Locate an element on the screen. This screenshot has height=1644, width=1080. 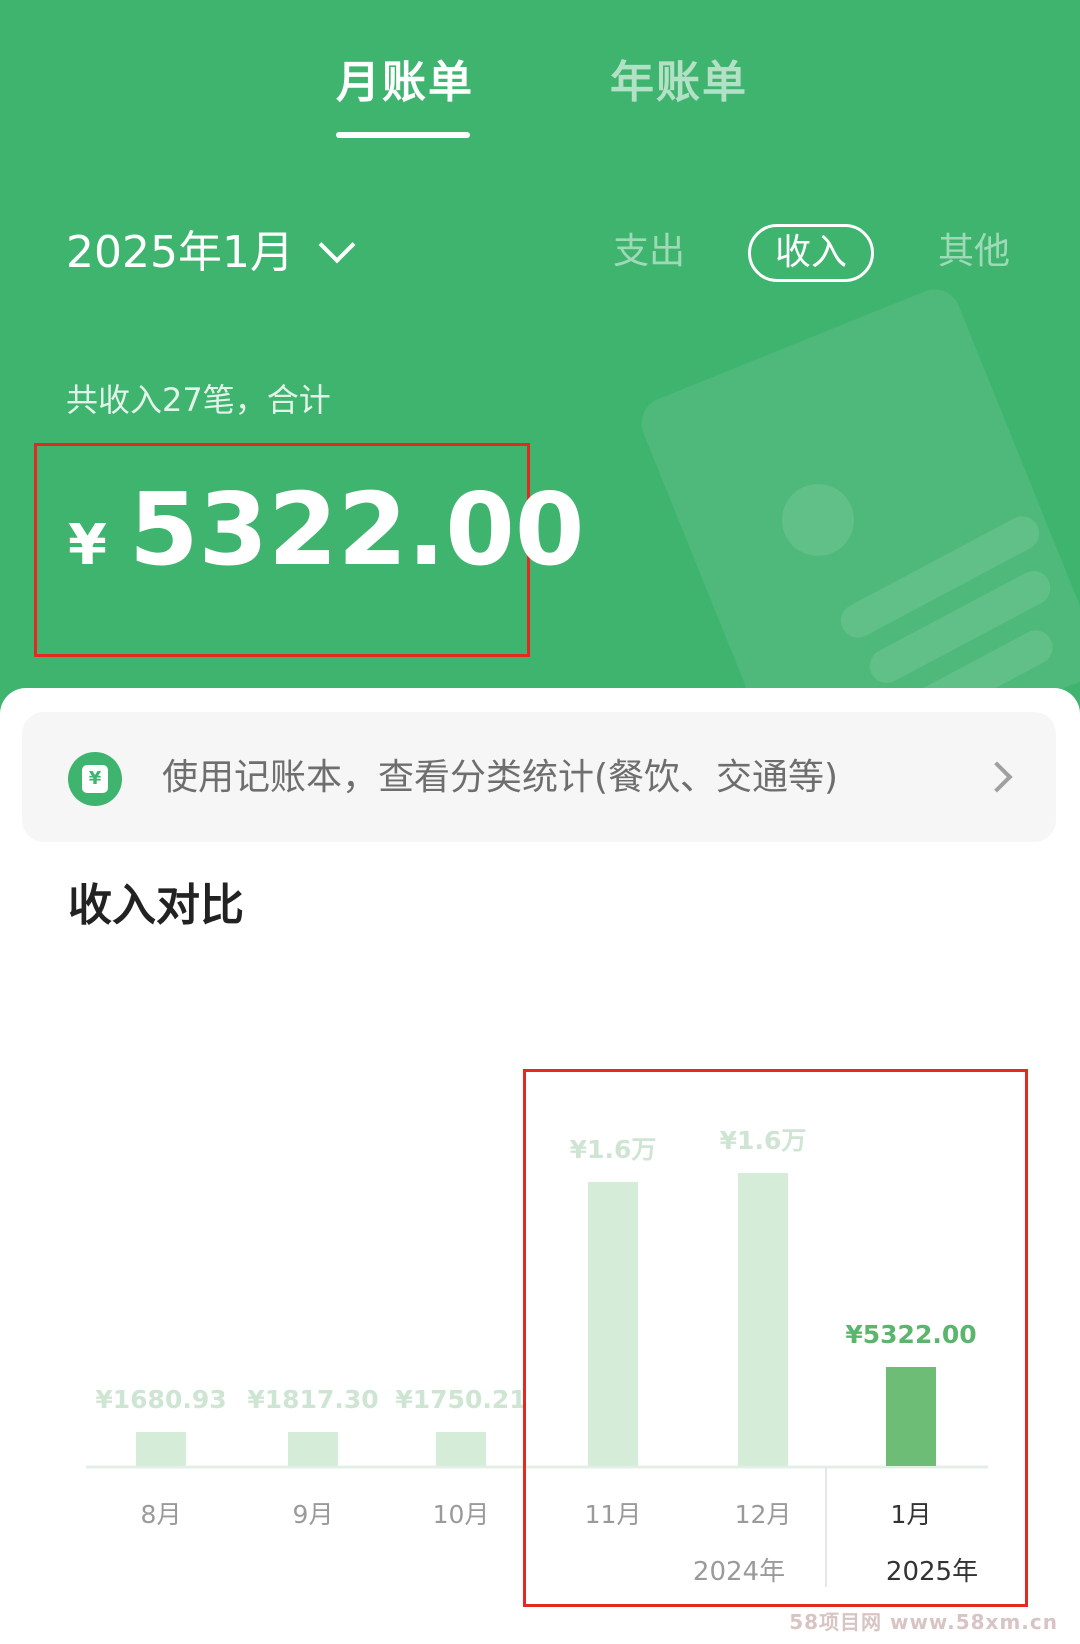
watermark: 58项目网 www.58xm.cn is located at coordinates (923, 1622).